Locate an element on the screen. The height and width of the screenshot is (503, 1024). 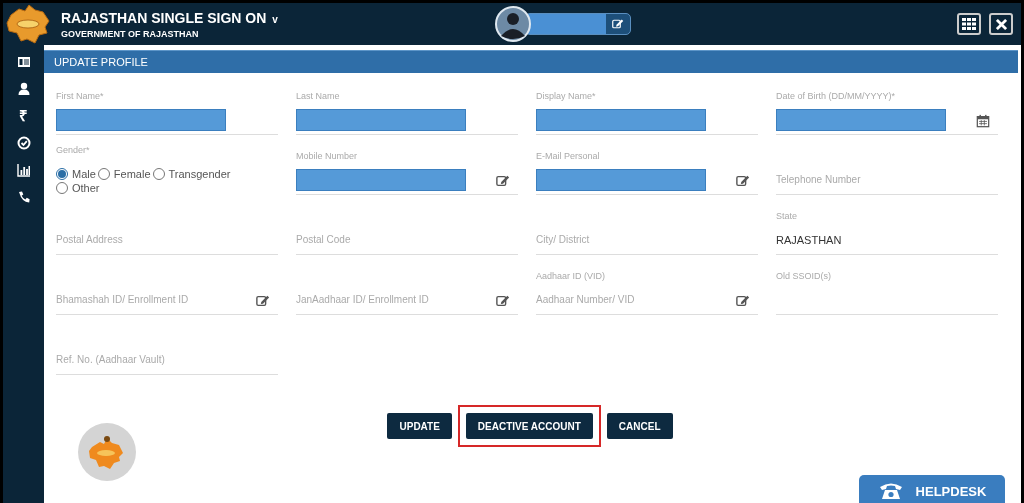
radio-option: Transgender is located at coordinates (191, 174).